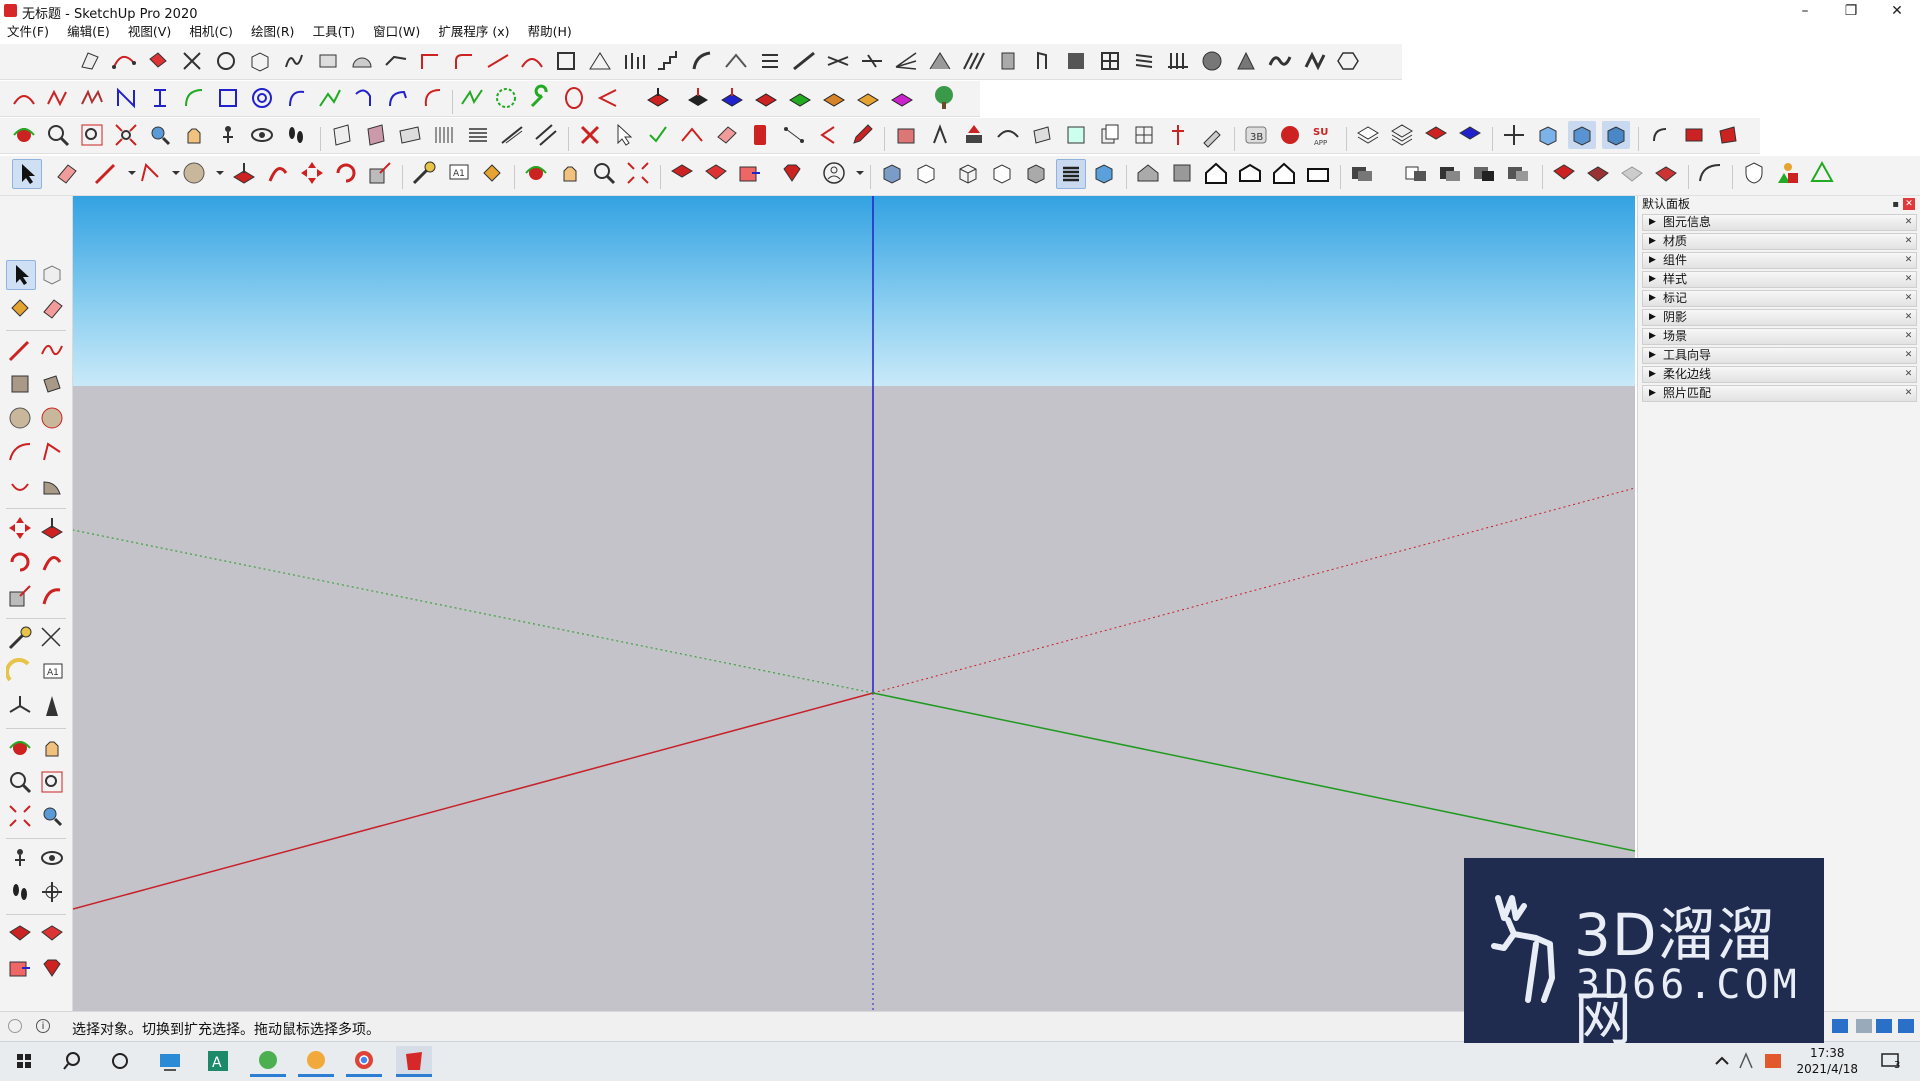 Image resolution: width=1920 pixels, height=1081 pixels. What do you see at coordinates (906, 61) in the screenshot?
I see `fan-lines-icon` at bounding box center [906, 61].